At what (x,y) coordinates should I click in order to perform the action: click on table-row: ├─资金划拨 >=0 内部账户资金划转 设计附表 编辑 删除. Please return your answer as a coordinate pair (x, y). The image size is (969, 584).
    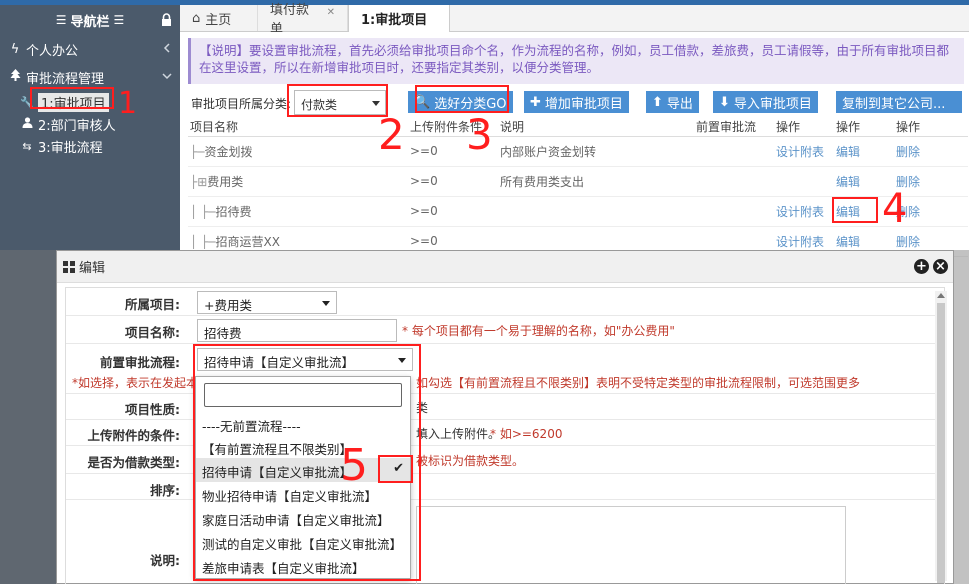
    Looking at the image, I should click on (578, 151).